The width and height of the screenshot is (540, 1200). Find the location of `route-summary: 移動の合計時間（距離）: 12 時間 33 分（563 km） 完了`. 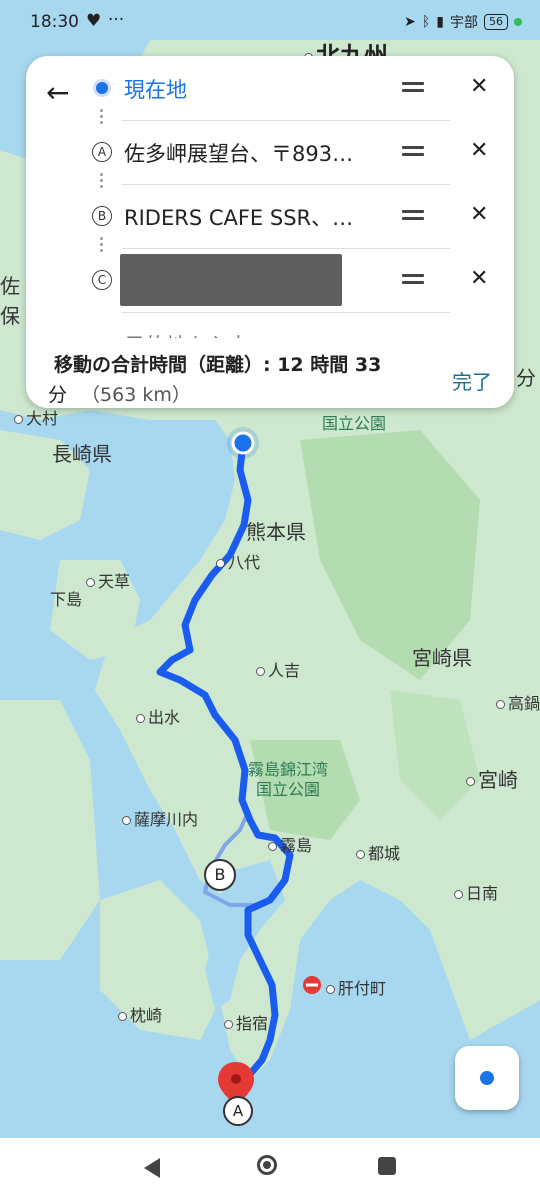

route-summary: 移動の合計時間（距離）: 12 時間 33 分（563 km） 完了 is located at coordinates (270, 373).